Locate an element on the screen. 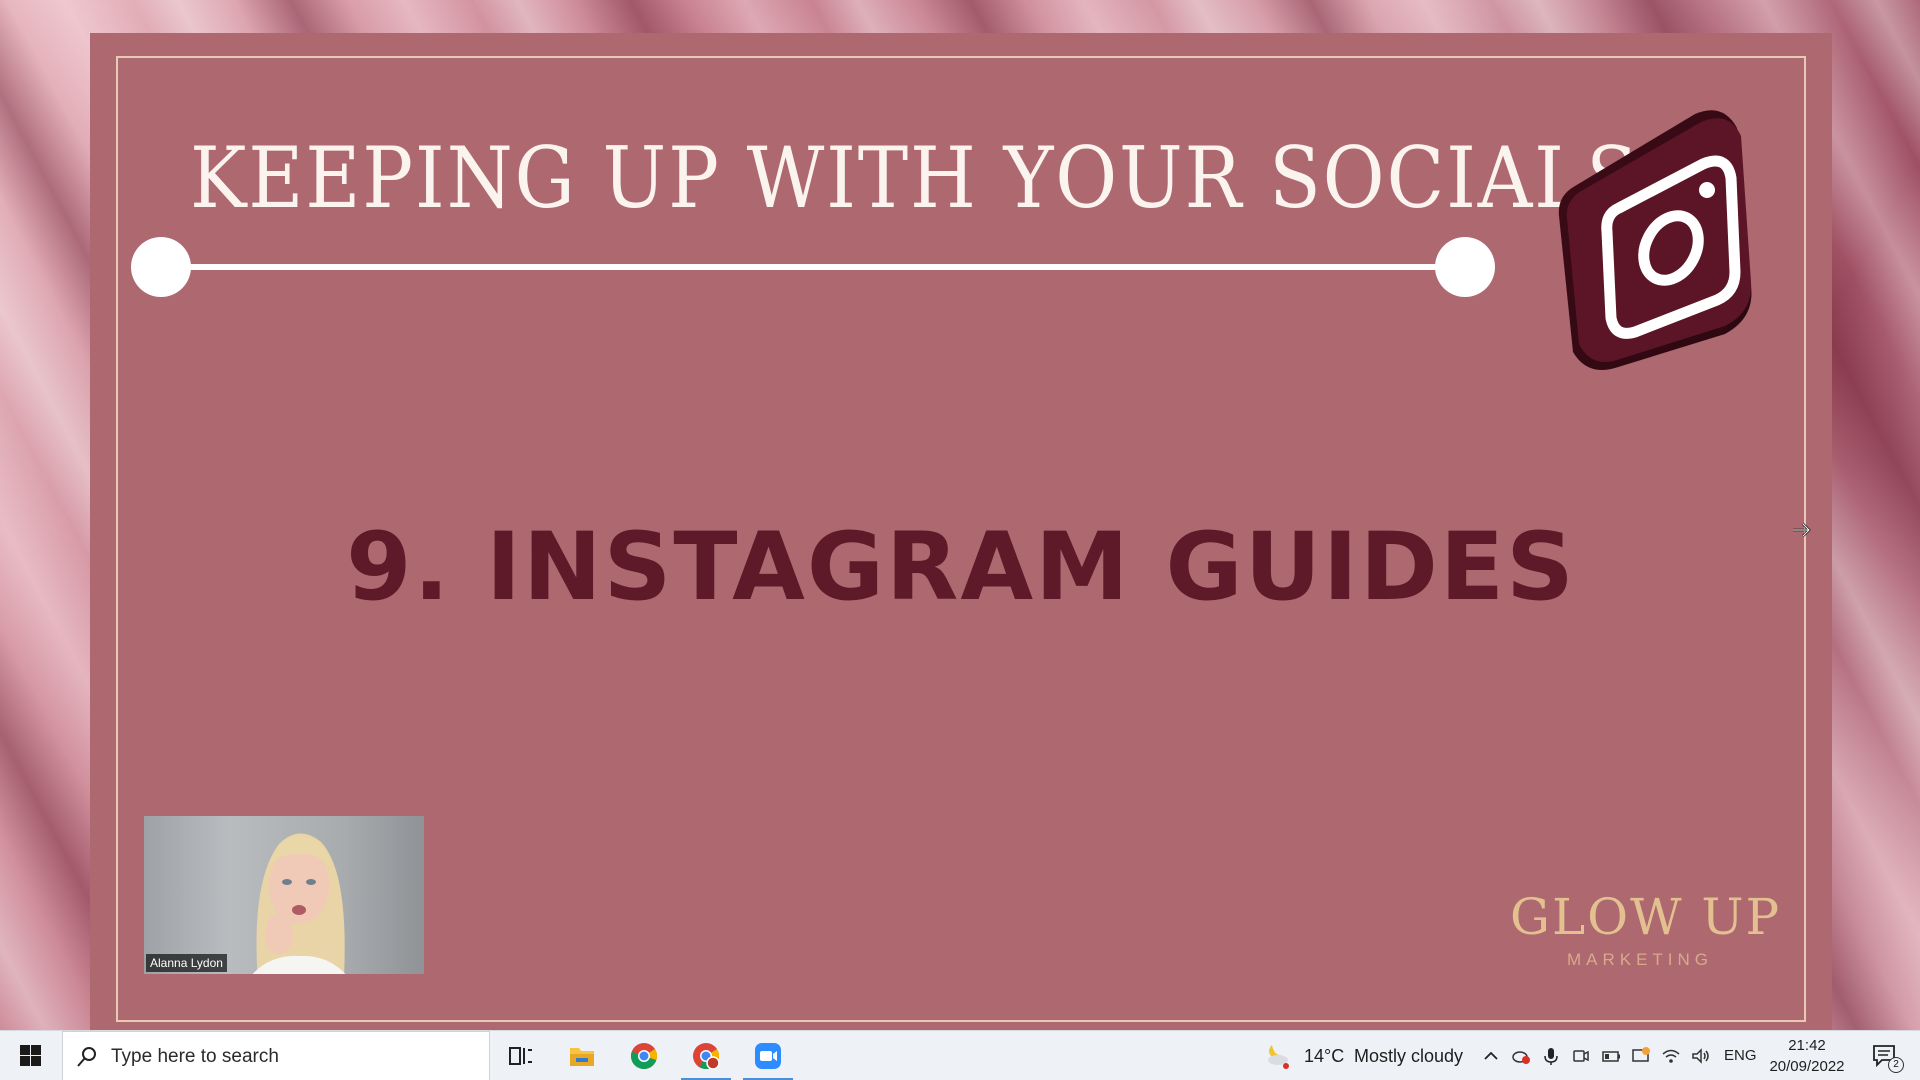  file-explorer-icon is located at coordinates (582, 1057).